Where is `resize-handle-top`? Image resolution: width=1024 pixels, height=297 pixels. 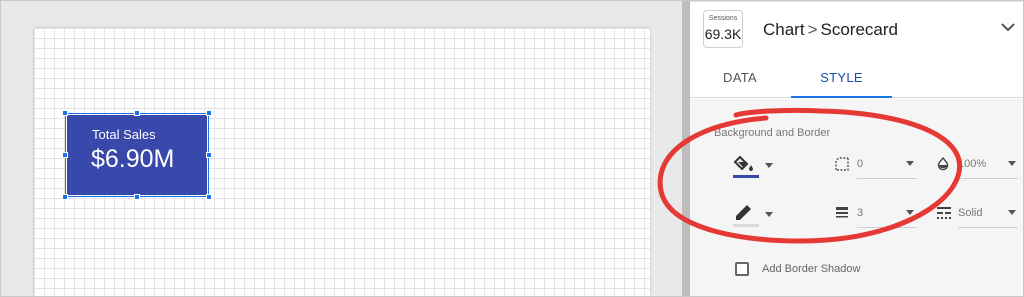
resize-handle-top is located at coordinates (137, 113).